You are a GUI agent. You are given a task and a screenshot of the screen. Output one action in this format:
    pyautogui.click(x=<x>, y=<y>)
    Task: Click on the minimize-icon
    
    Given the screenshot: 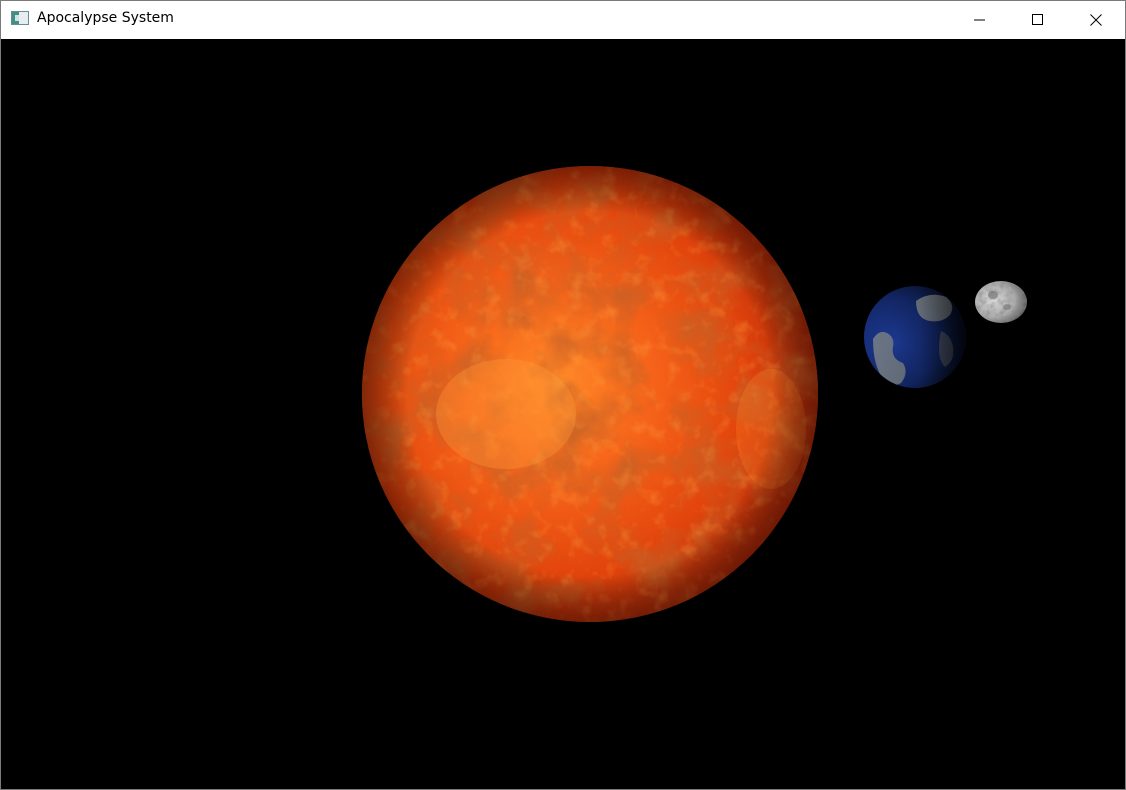 What is the action you would take?
    pyautogui.click(x=979, y=20)
    